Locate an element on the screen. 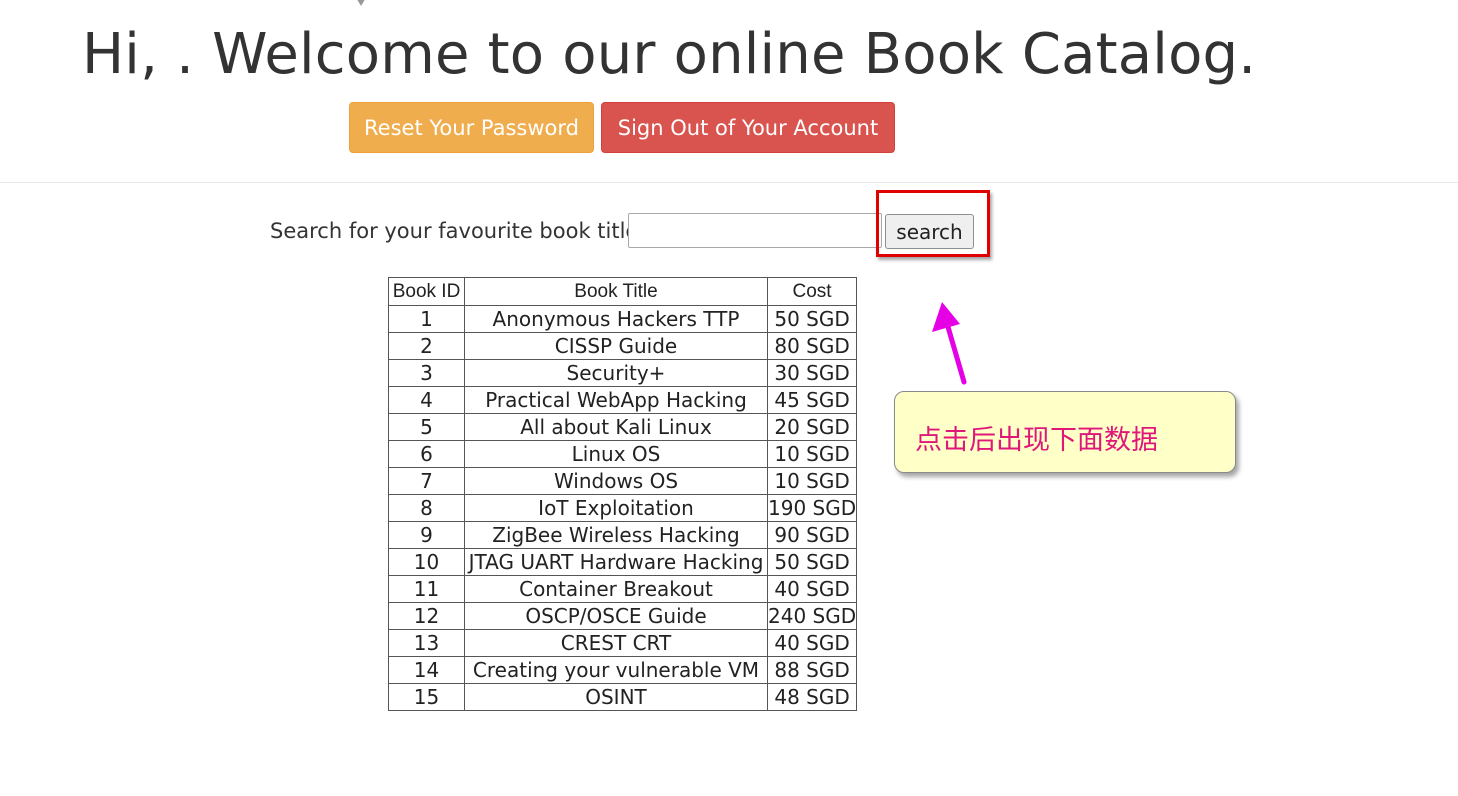 This screenshot has height=796, width=1458. book-title-cell: Linux OS is located at coordinates (616, 454).